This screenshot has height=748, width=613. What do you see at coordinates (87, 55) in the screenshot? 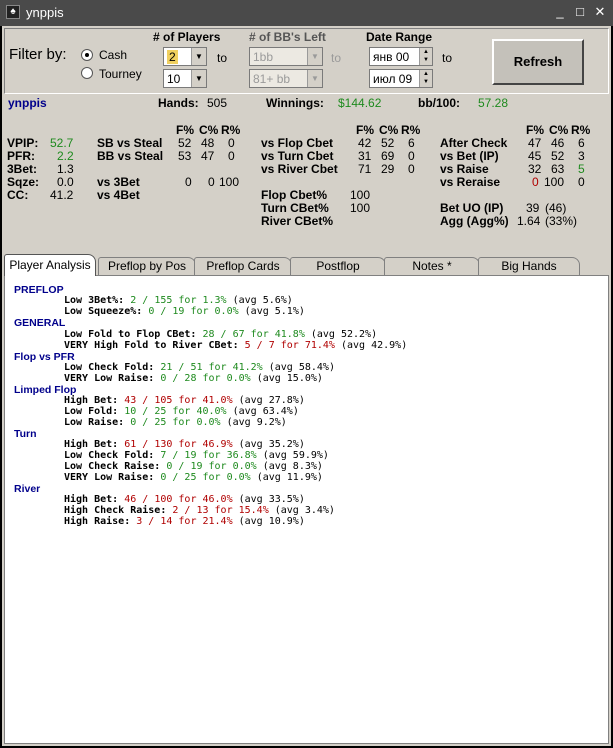
I see `cash-radio` at bounding box center [87, 55].